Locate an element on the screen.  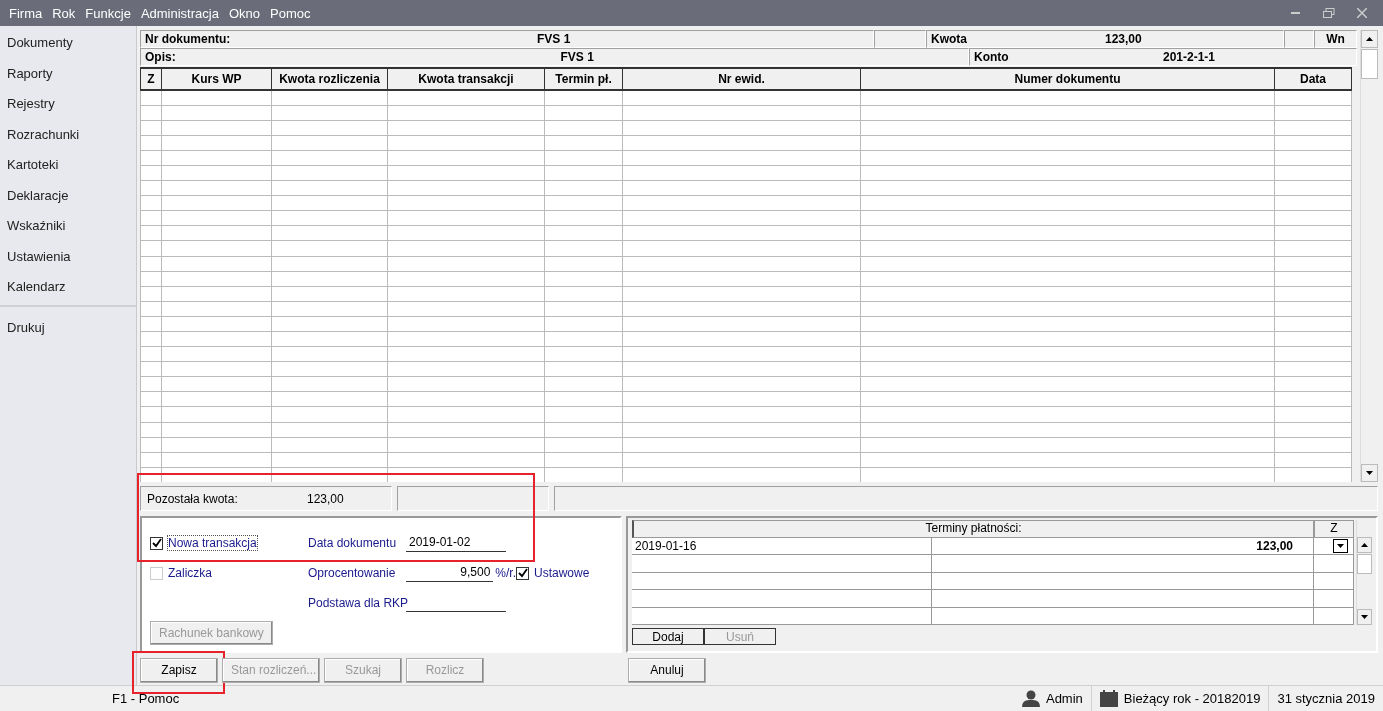
sidebar-item: Raporty is located at coordinates (68, 73).